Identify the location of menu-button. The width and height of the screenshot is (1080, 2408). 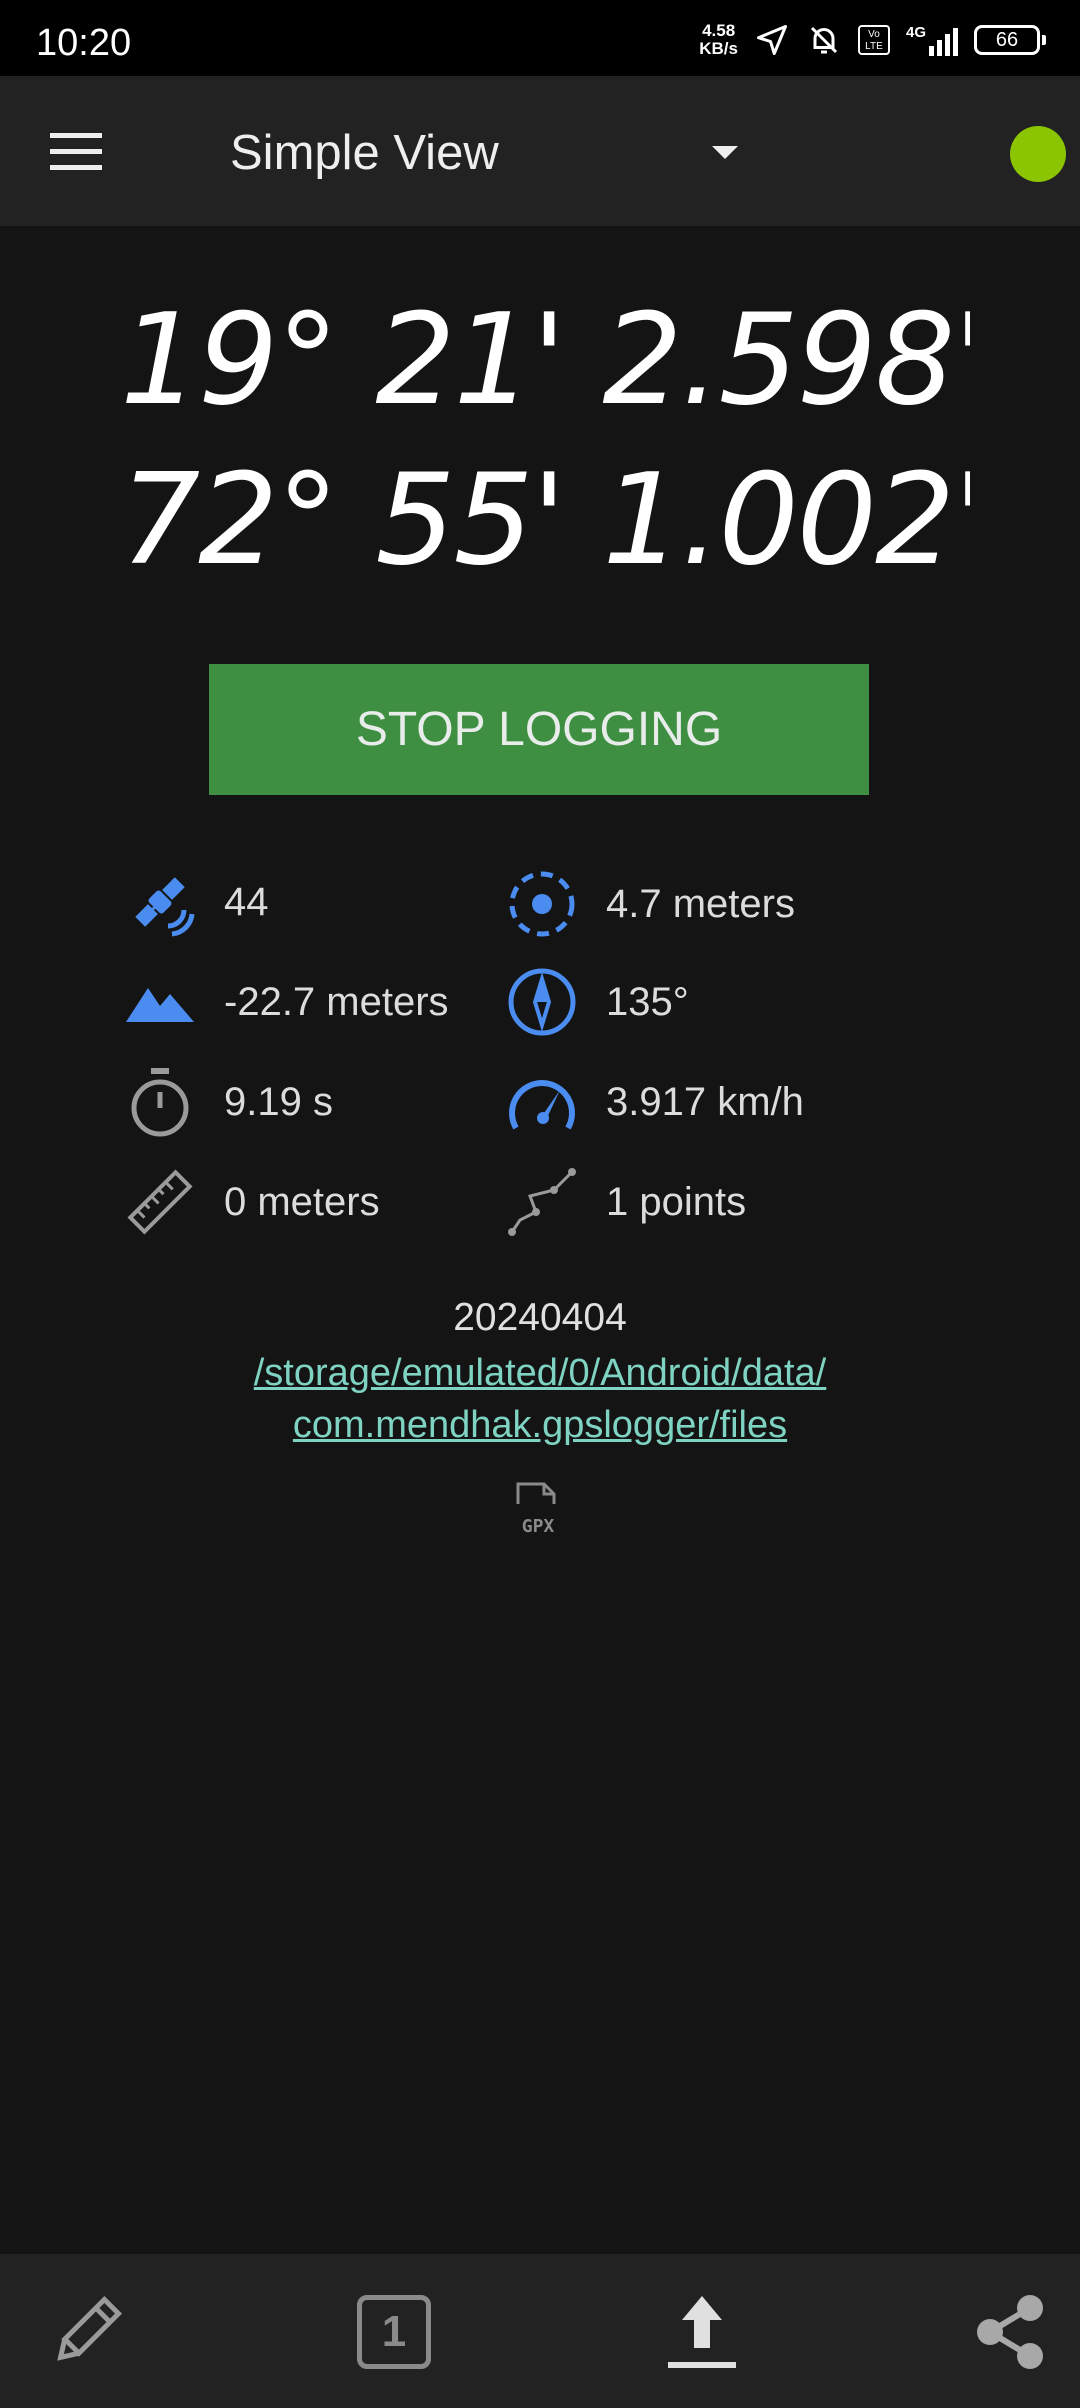
(76, 152).